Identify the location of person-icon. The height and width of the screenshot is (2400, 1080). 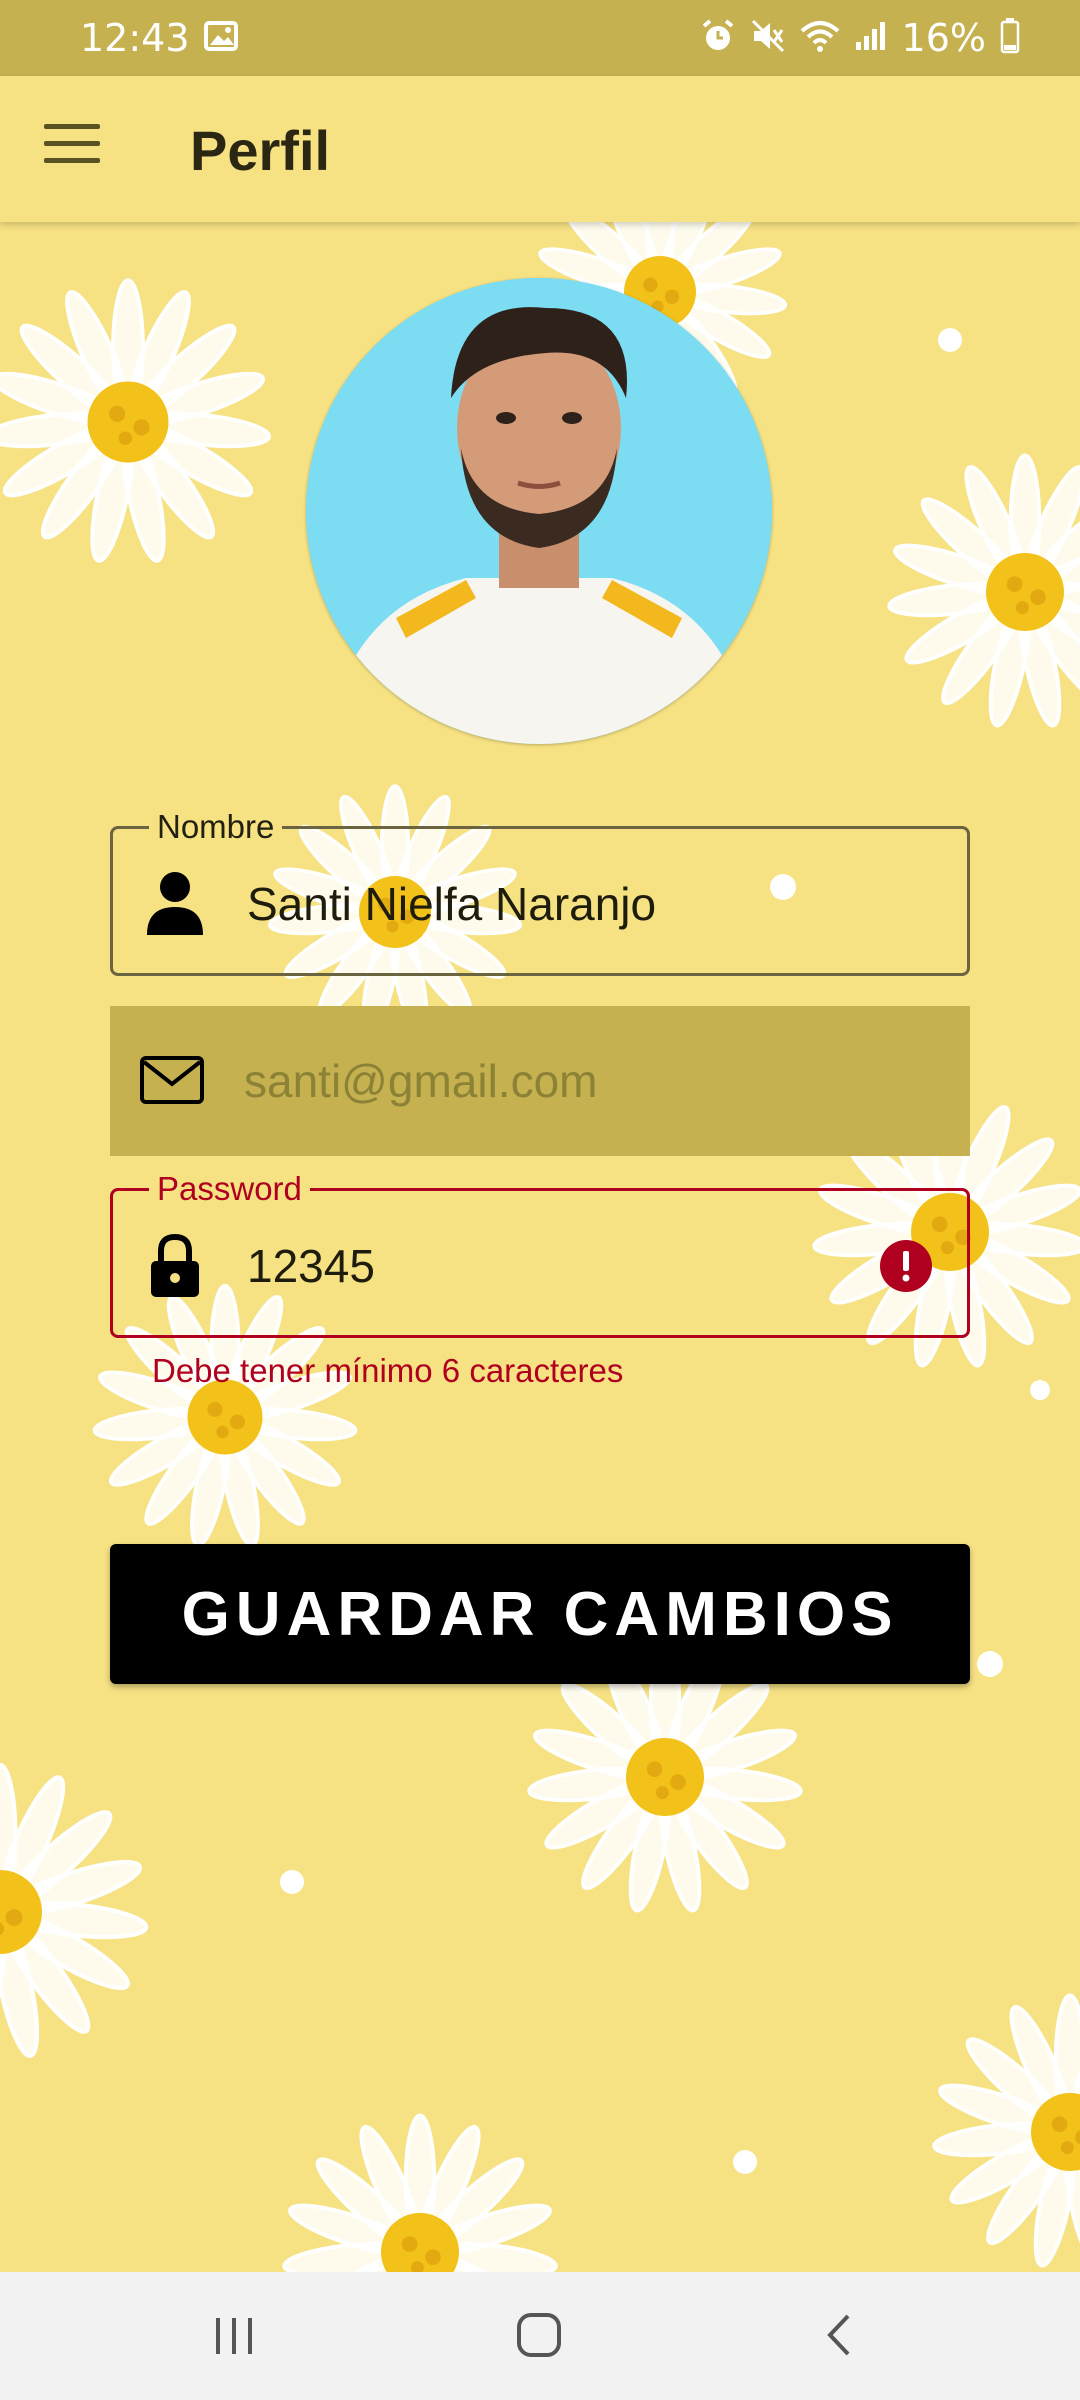
(175, 903).